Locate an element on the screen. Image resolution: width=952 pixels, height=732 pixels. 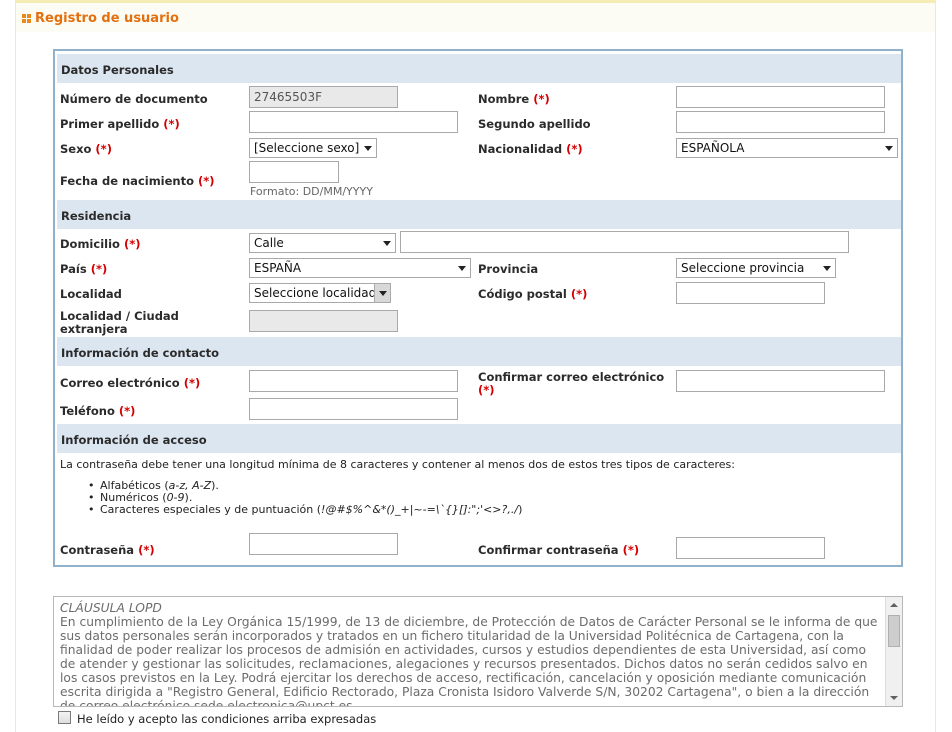
title-bar: Registro de usuario is located at coordinates (475, 16).